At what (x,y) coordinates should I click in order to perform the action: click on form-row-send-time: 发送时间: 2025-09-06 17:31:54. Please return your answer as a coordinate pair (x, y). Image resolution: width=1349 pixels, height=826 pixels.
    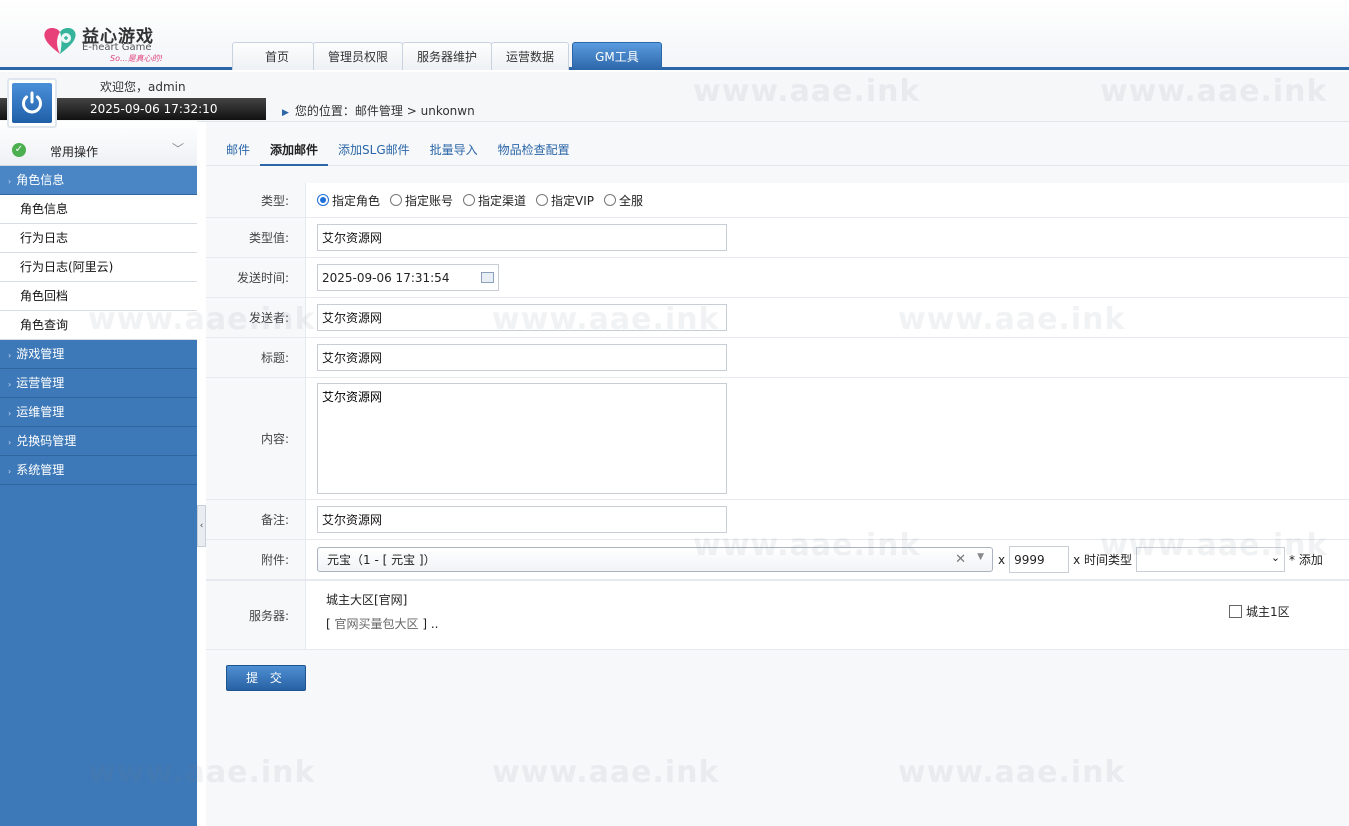
    Looking at the image, I should click on (777, 278).